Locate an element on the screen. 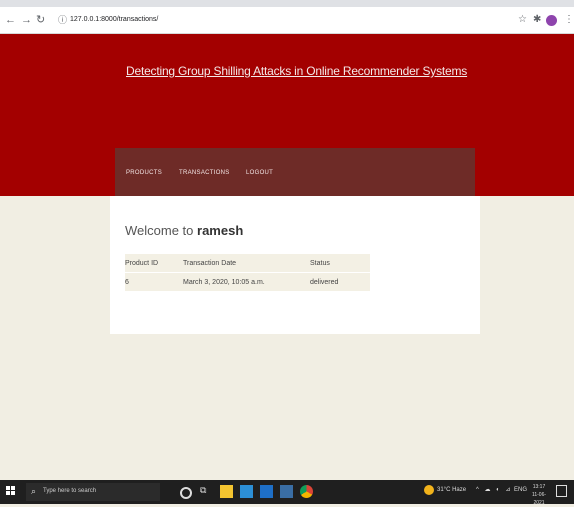 The height and width of the screenshot is (507, 574). column-header-product-id: Product ID is located at coordinates (154, 263).